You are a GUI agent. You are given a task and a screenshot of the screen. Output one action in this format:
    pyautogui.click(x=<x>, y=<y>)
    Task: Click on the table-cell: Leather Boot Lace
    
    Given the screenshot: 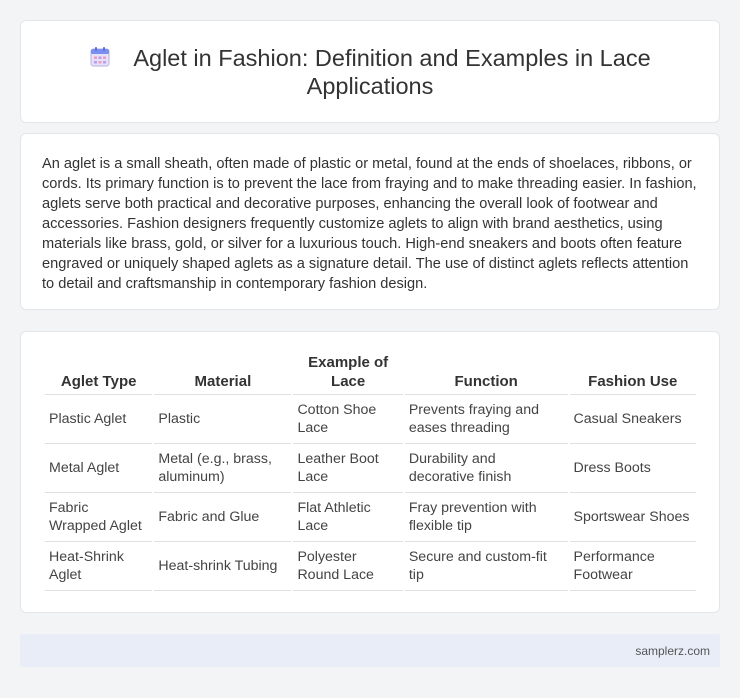 What is the action you would take?
    pyautogui.click(x=348, y=468)
    